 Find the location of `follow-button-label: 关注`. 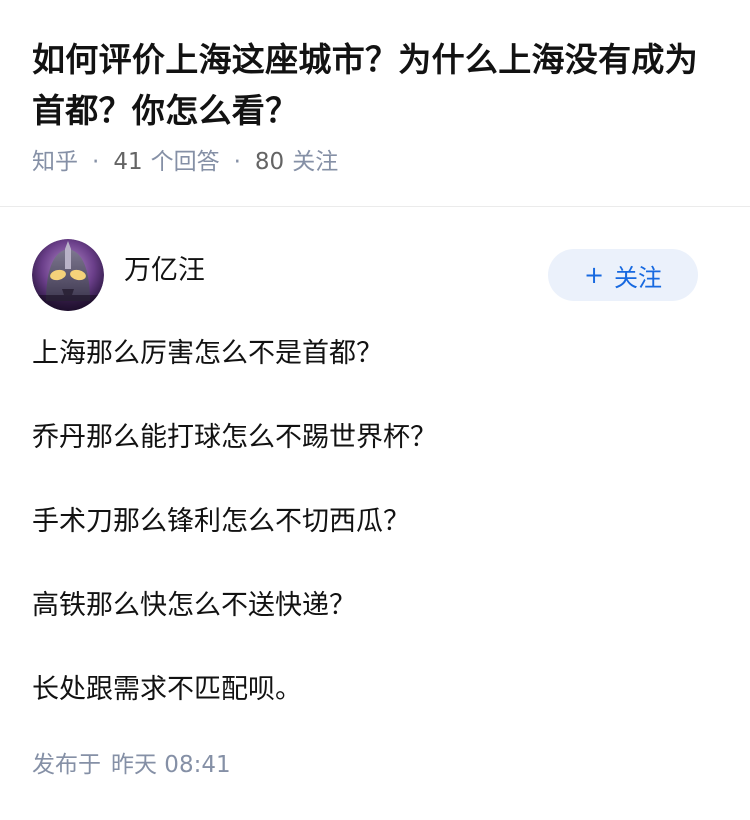

follow-button-label: 关注 is located at coordinates (638, 277).